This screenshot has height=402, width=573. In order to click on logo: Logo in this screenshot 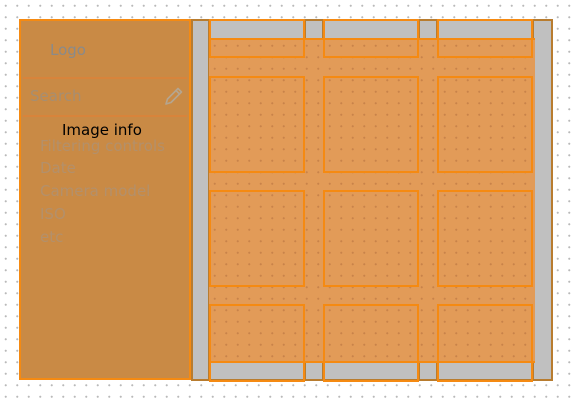, I will do `click(68, 50)`.